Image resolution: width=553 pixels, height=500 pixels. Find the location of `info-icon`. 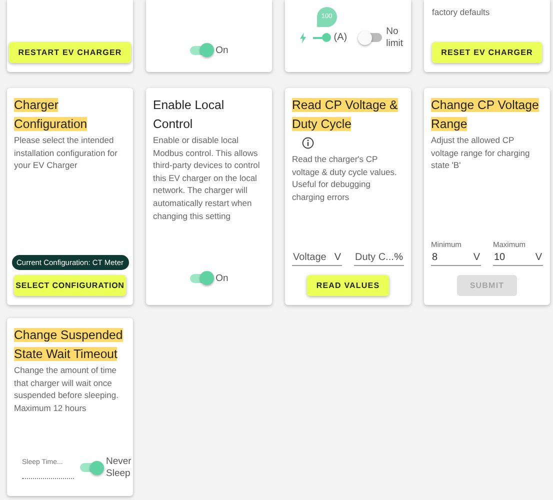

info-icon is located at coordinates (308, 143).